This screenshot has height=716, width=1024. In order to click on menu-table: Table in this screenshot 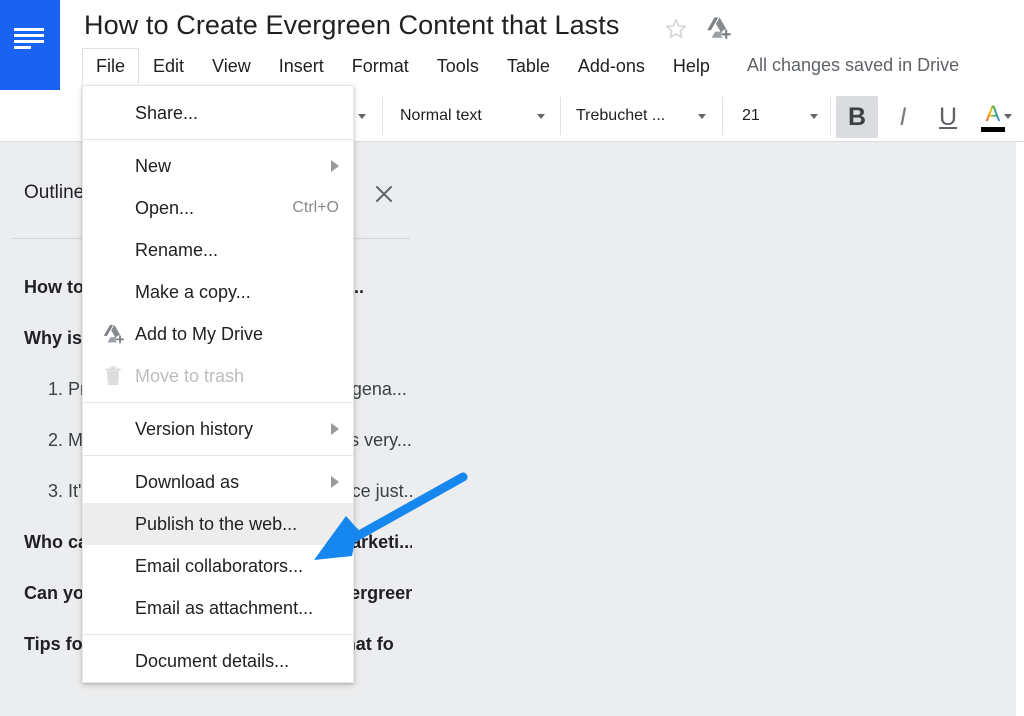, I will do `click(528, 66)`.